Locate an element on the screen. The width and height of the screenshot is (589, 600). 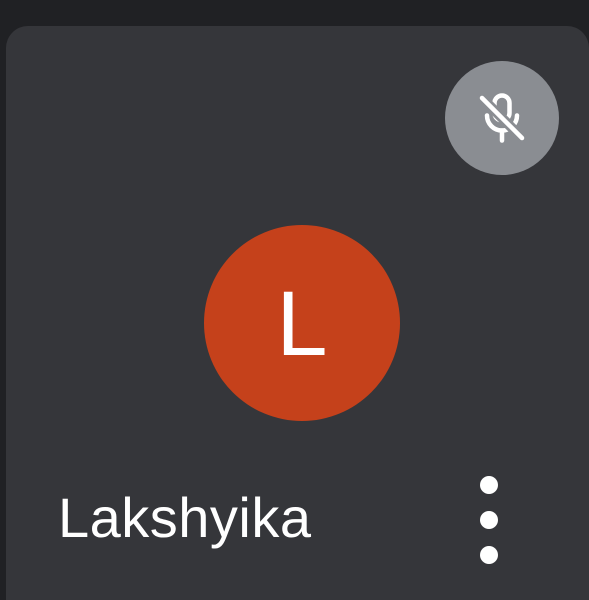
avatar-initial: L is located at coordinates (302, 324).